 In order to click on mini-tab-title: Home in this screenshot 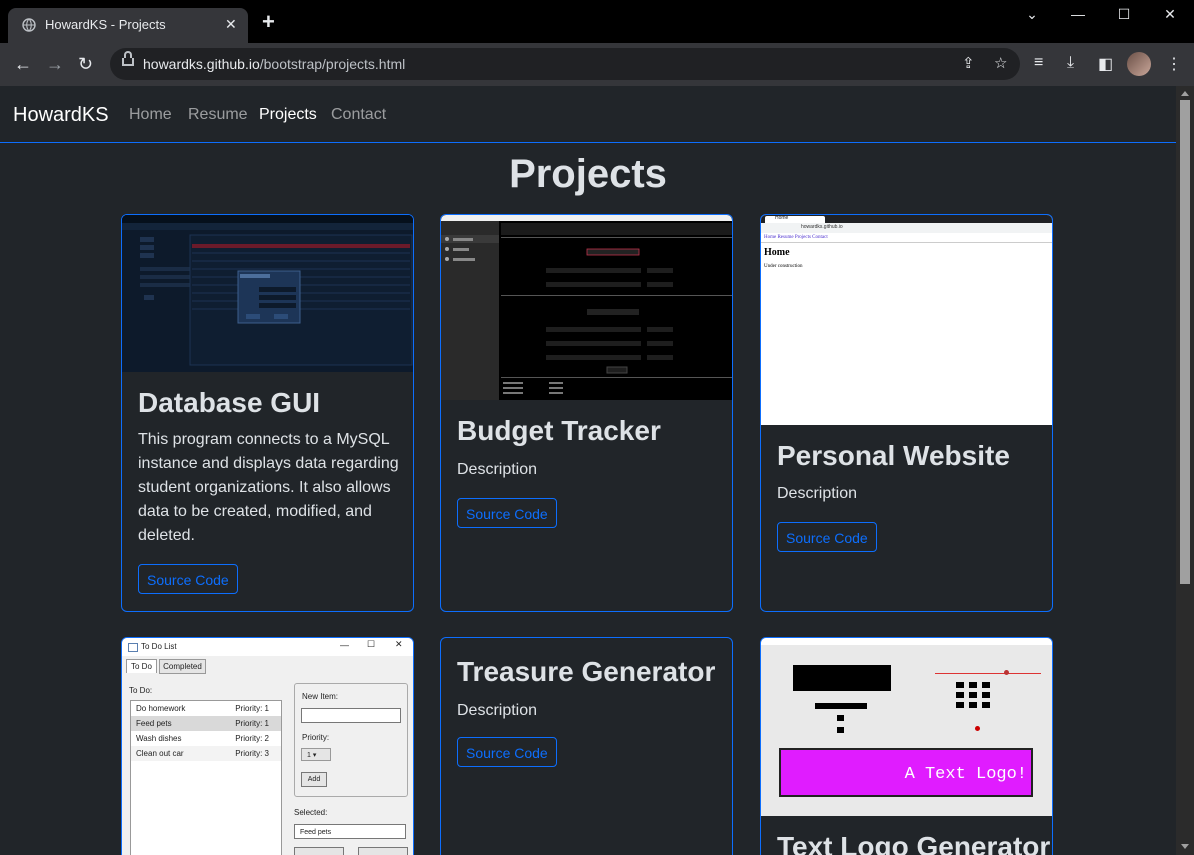, I will do `click(782, 218)`.